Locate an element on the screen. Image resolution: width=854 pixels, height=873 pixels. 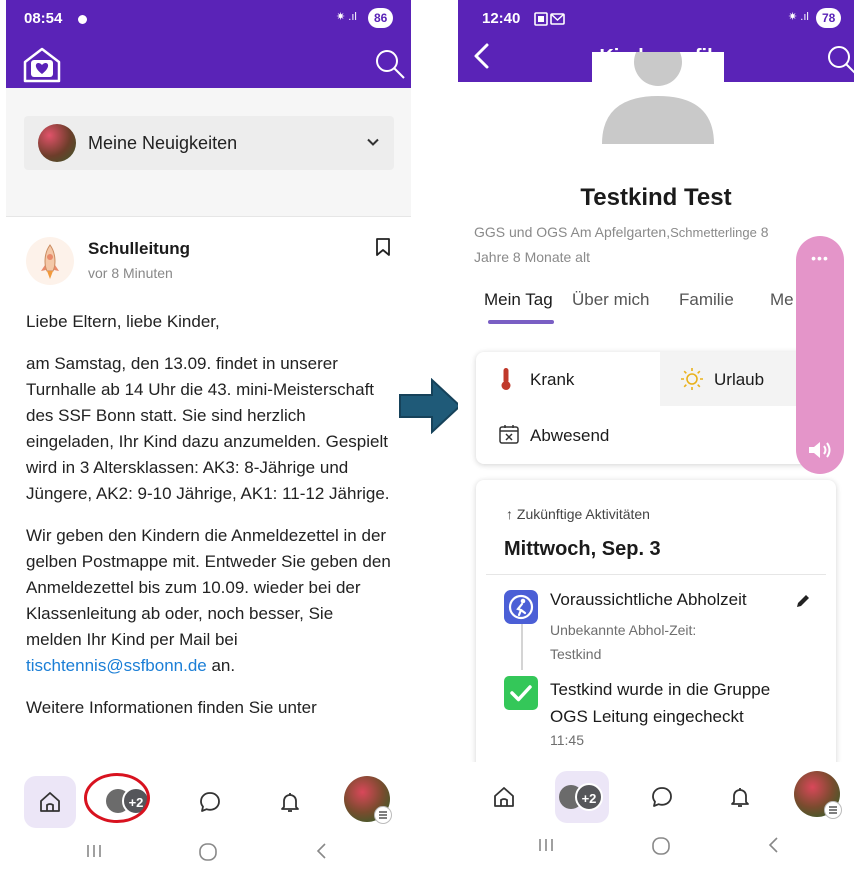
sun-icon is located at coordinates (692, 379).